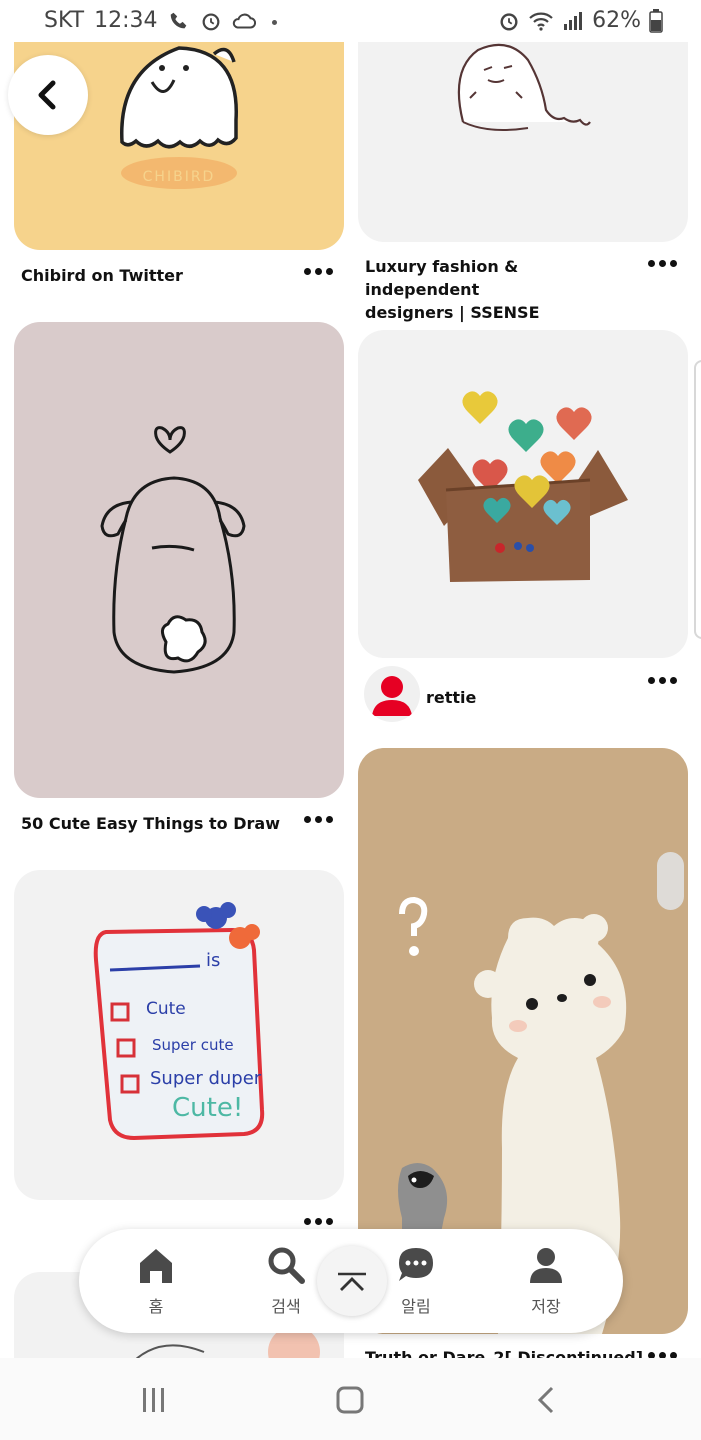  I want to click on pin-title-line: designers | SSENSE, so click(452, 312).